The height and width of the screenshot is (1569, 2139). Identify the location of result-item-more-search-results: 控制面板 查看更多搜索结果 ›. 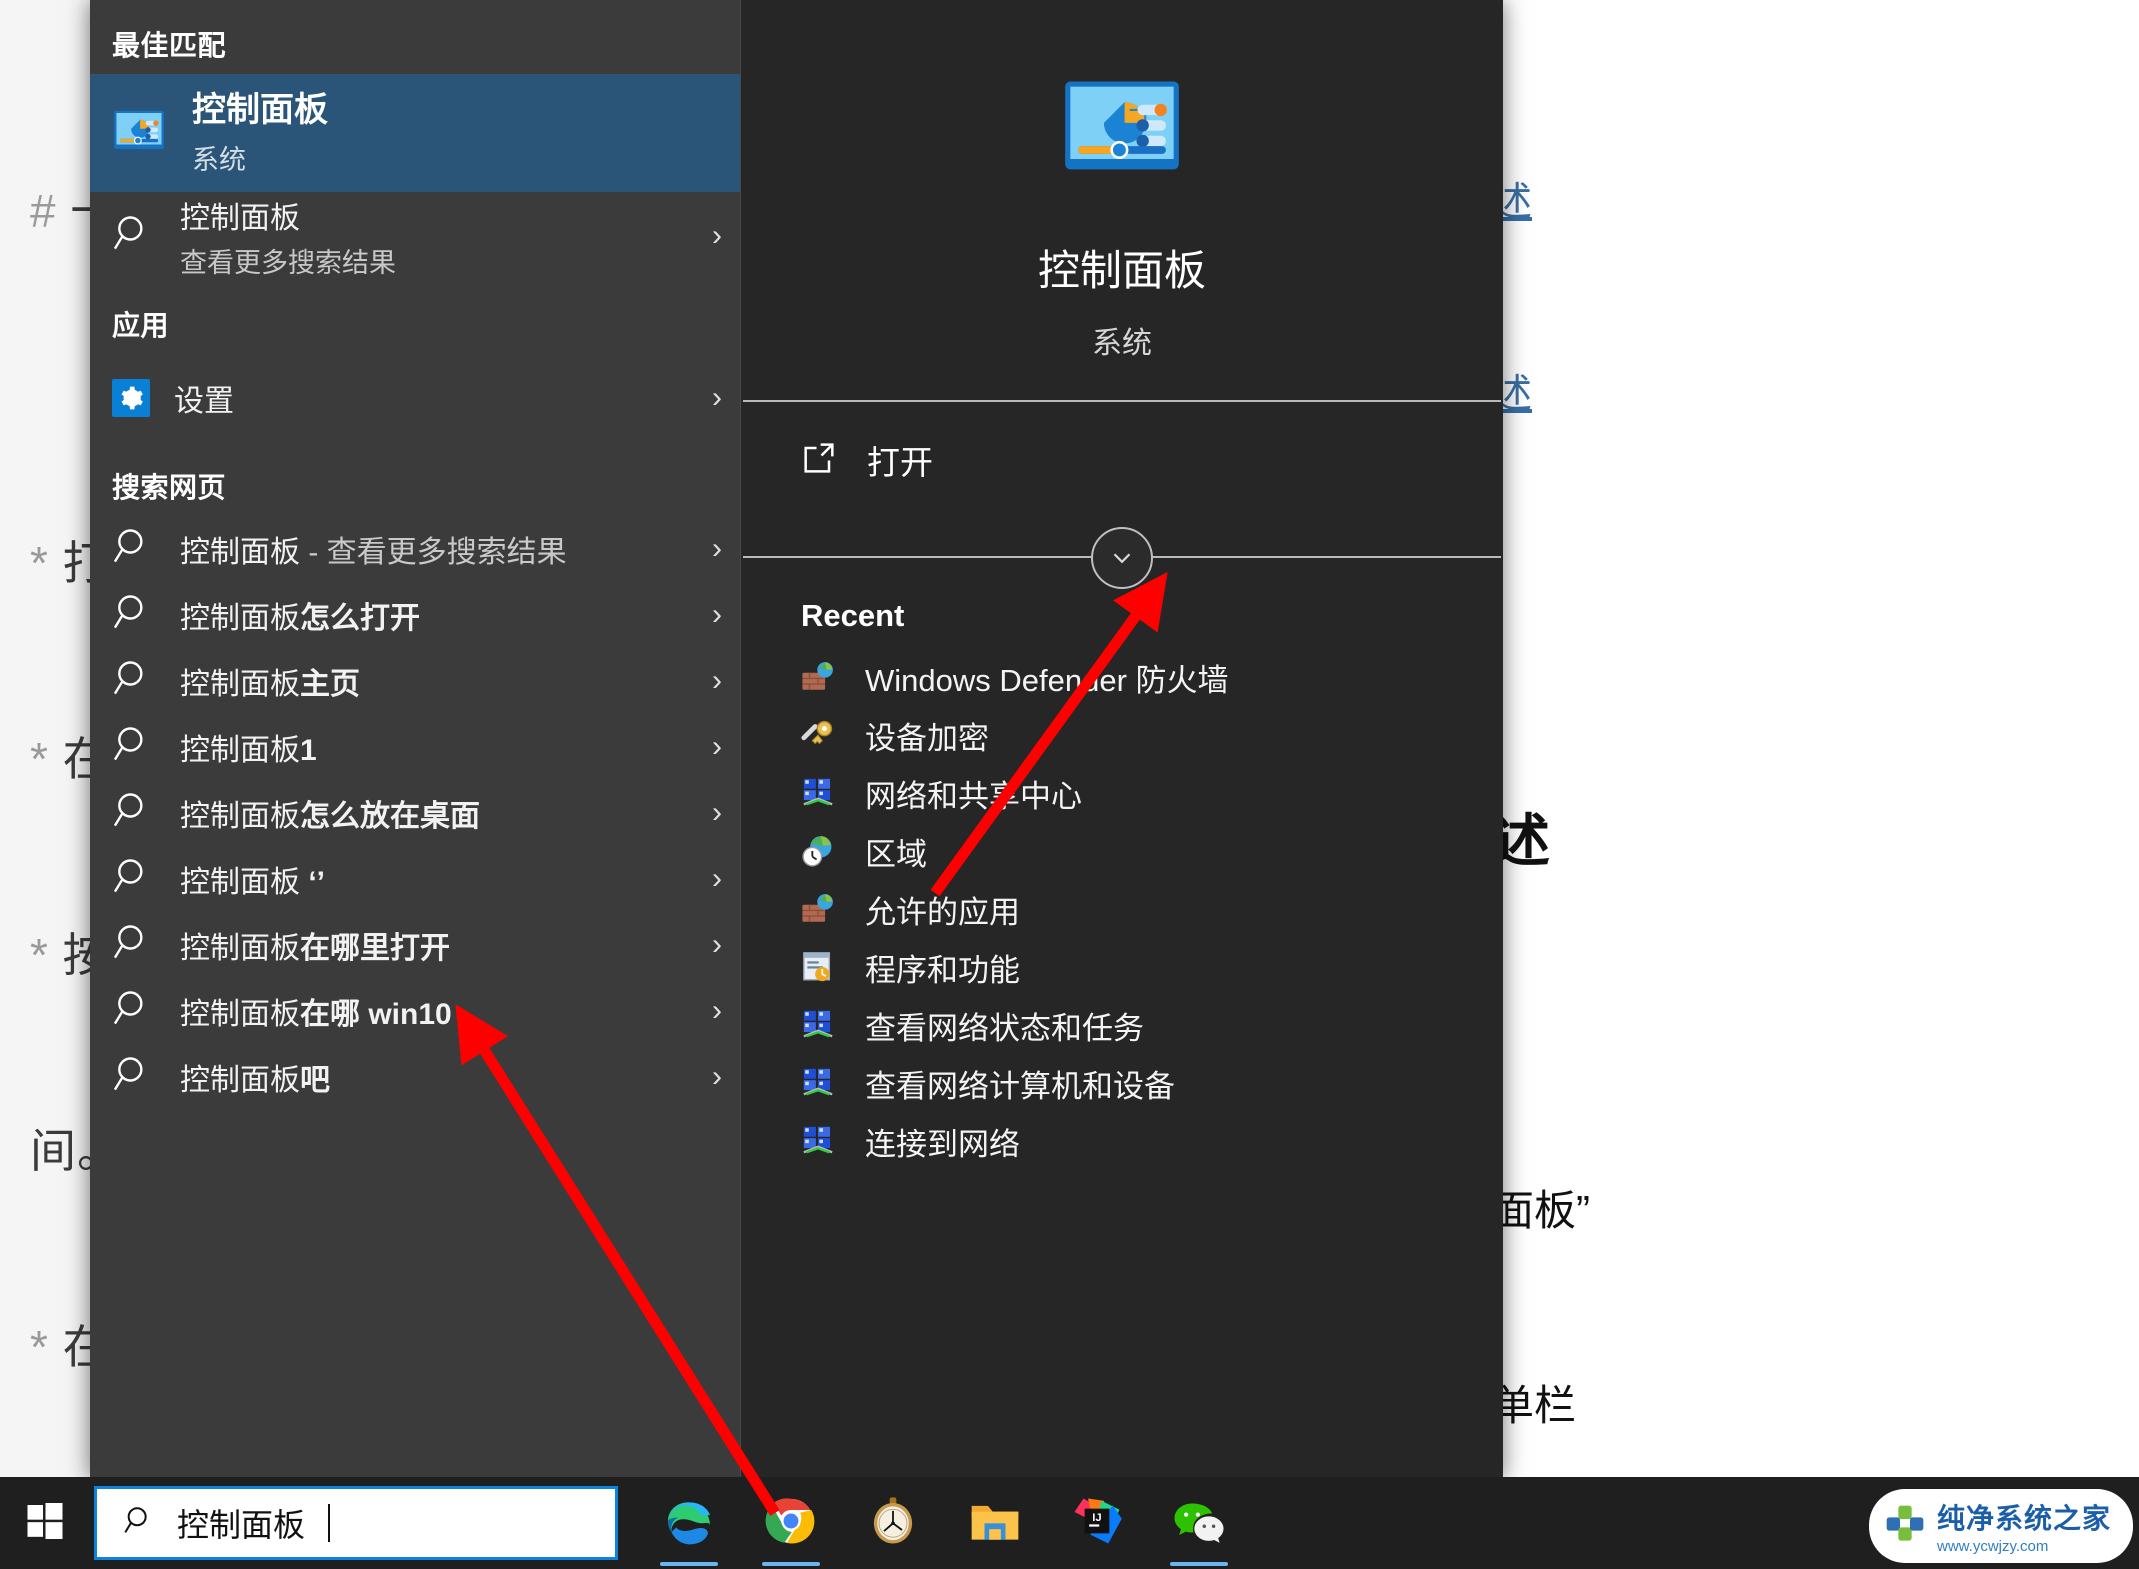
(415, 236).